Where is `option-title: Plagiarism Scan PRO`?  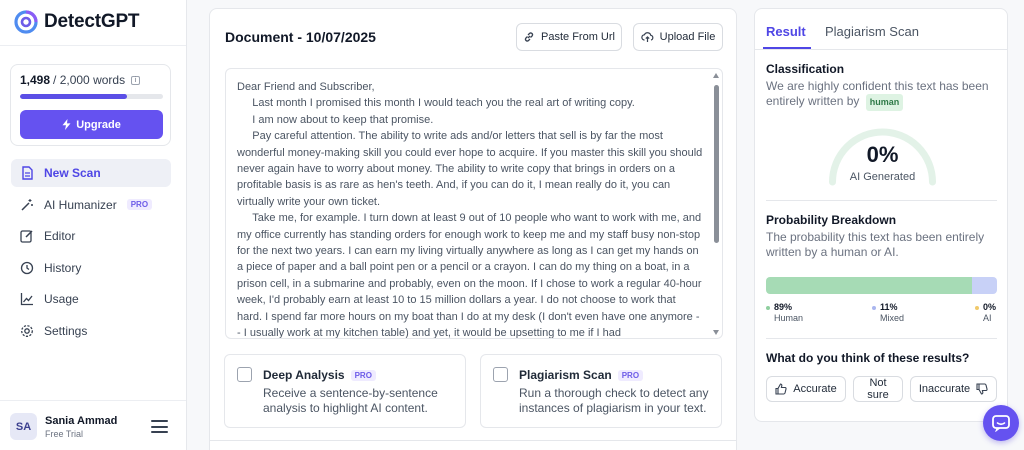
option-title: Plagiarism Scan PRO is located at coordinates (581, 375).